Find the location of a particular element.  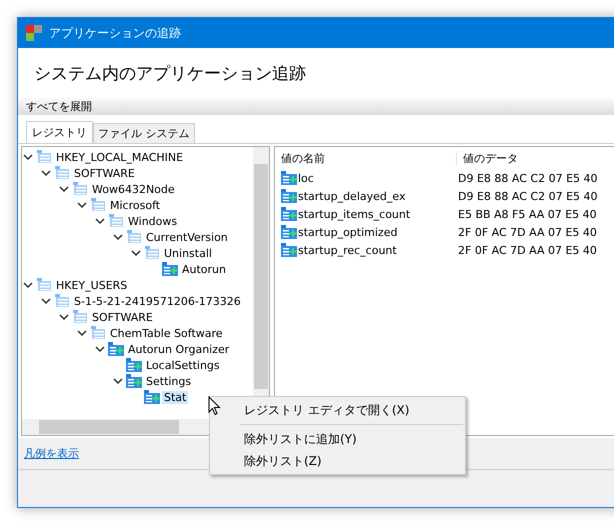

tree-item: Windows is located at coordinates (153, 221).